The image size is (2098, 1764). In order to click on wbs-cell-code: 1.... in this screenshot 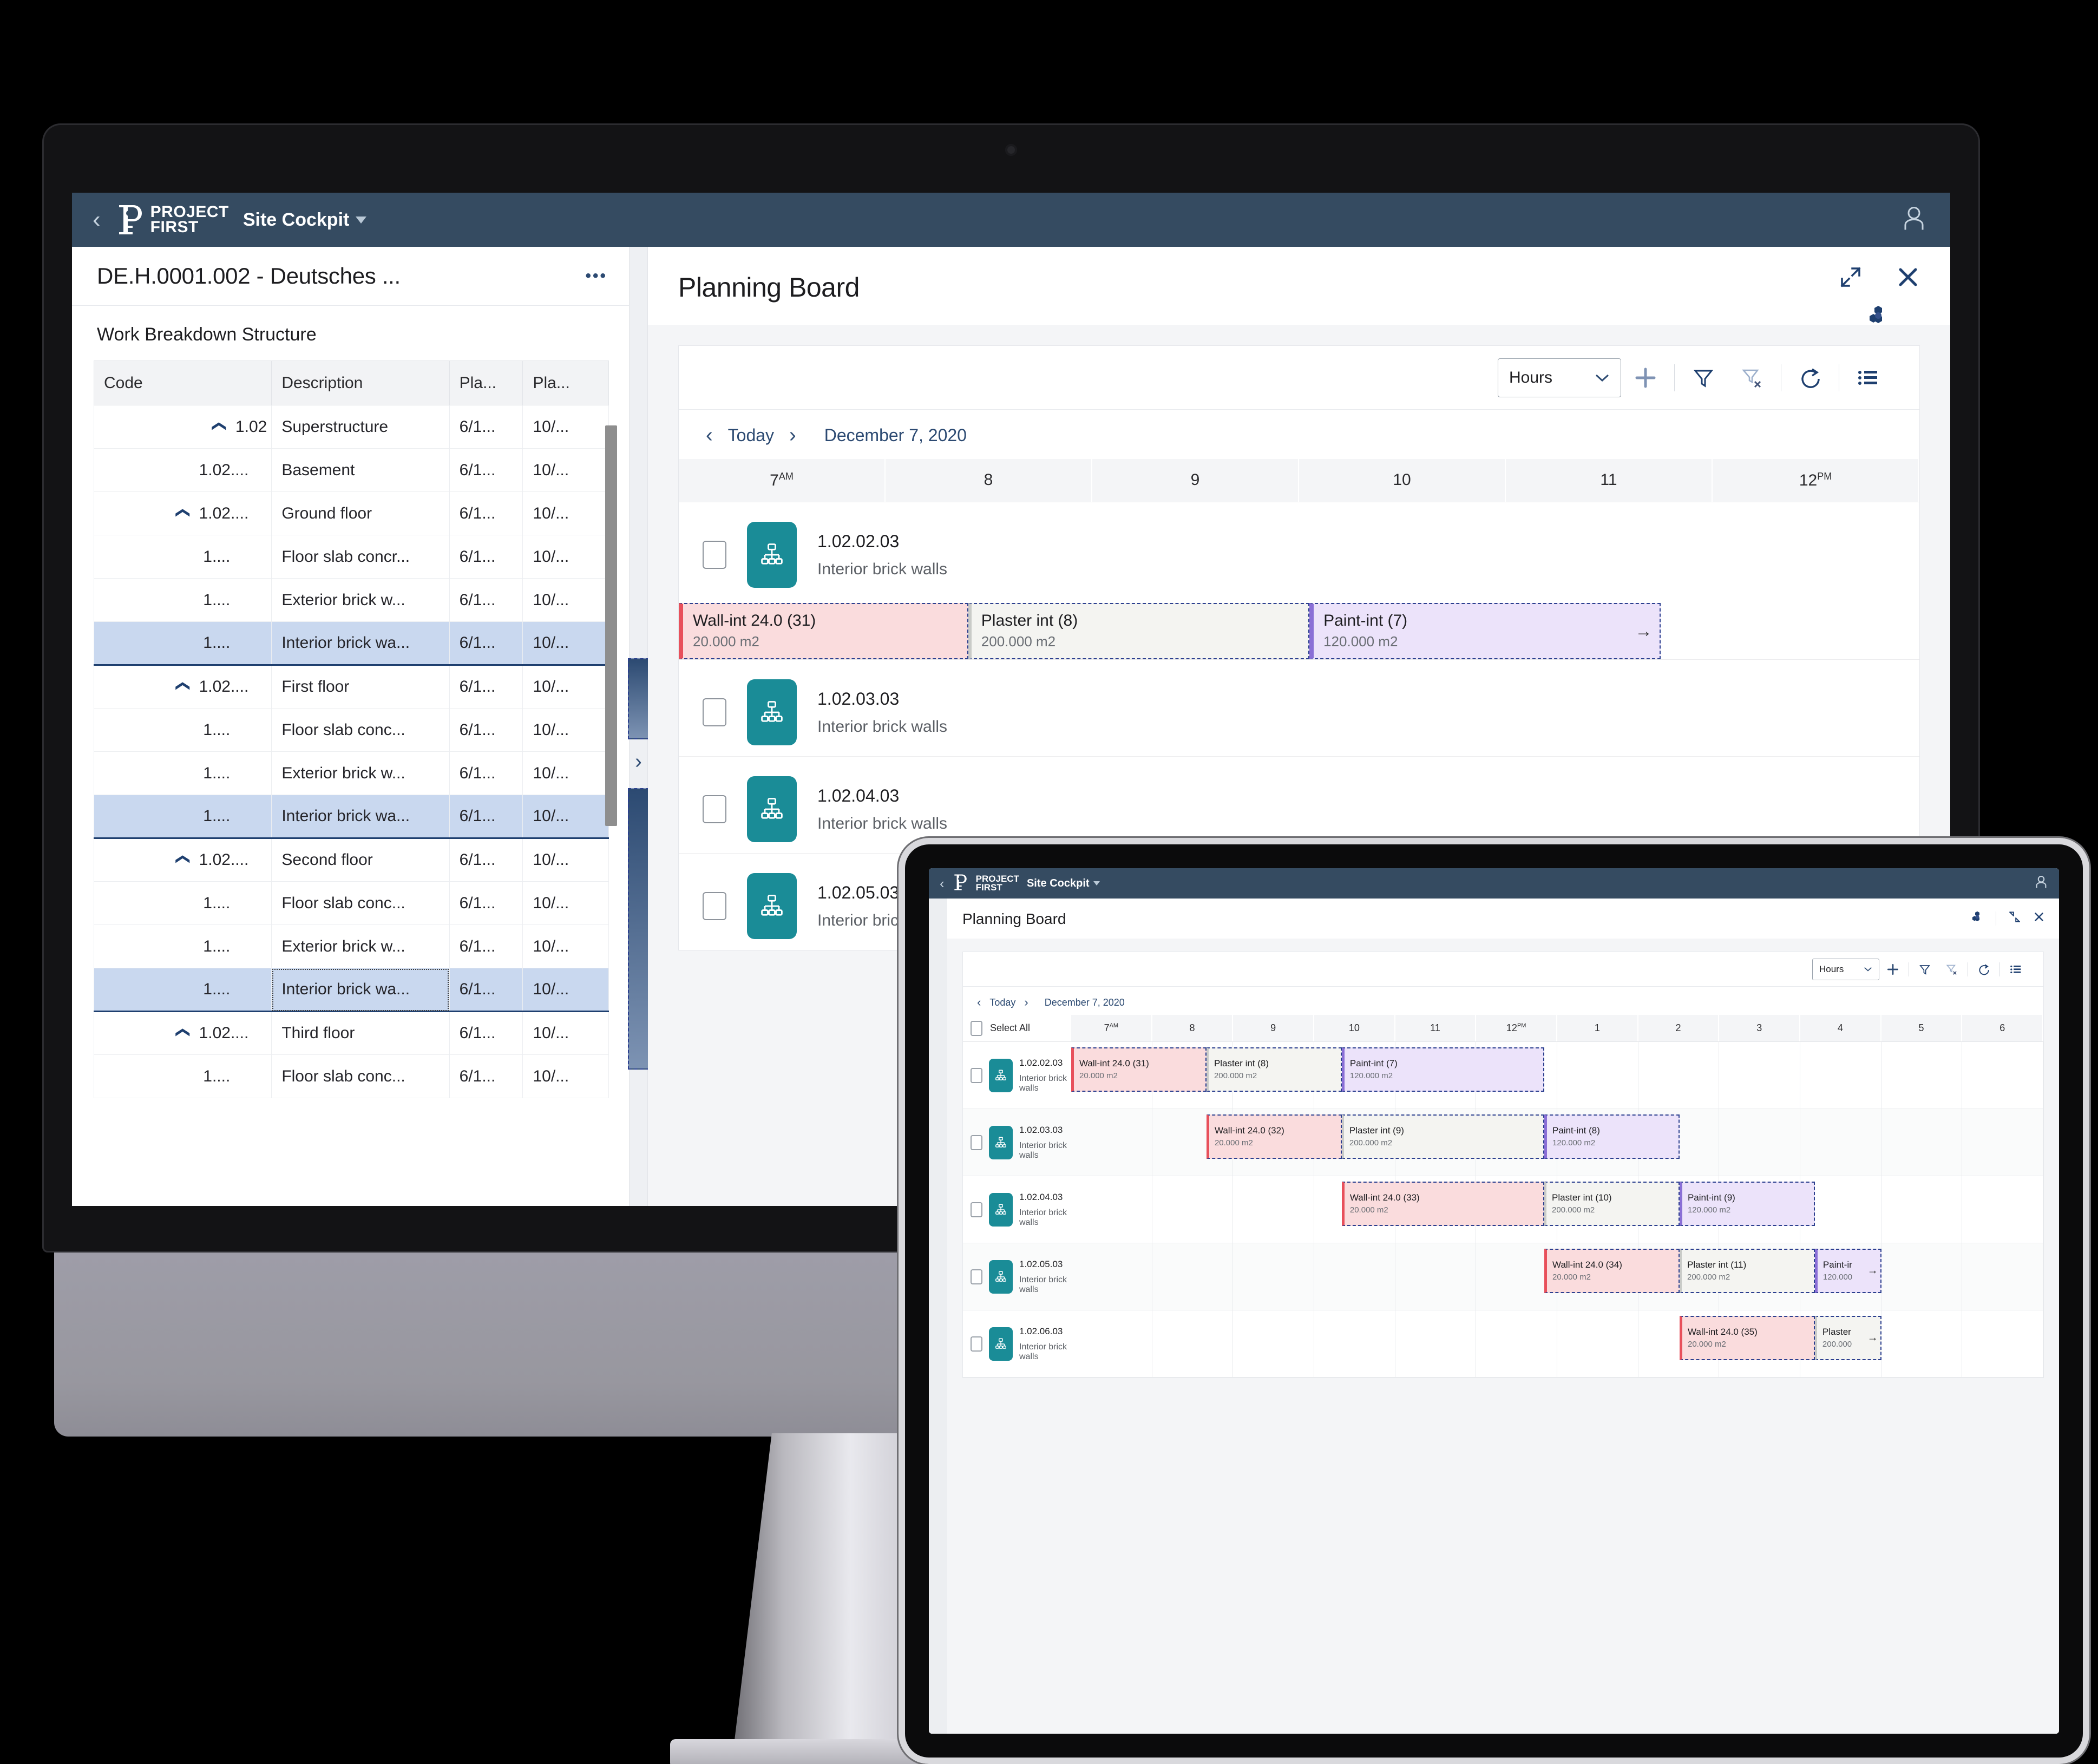, I will do `click(182, 600)`.